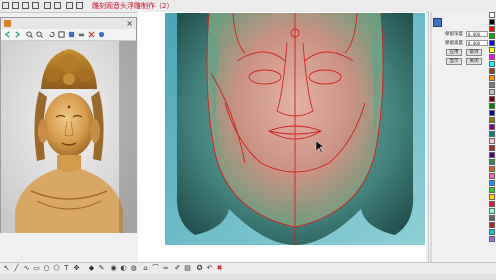 This screenshot has height=280, width=496. Describe the element at coordinates (454, 61) in the screenshot. I see `show-button: 显示` at that location.